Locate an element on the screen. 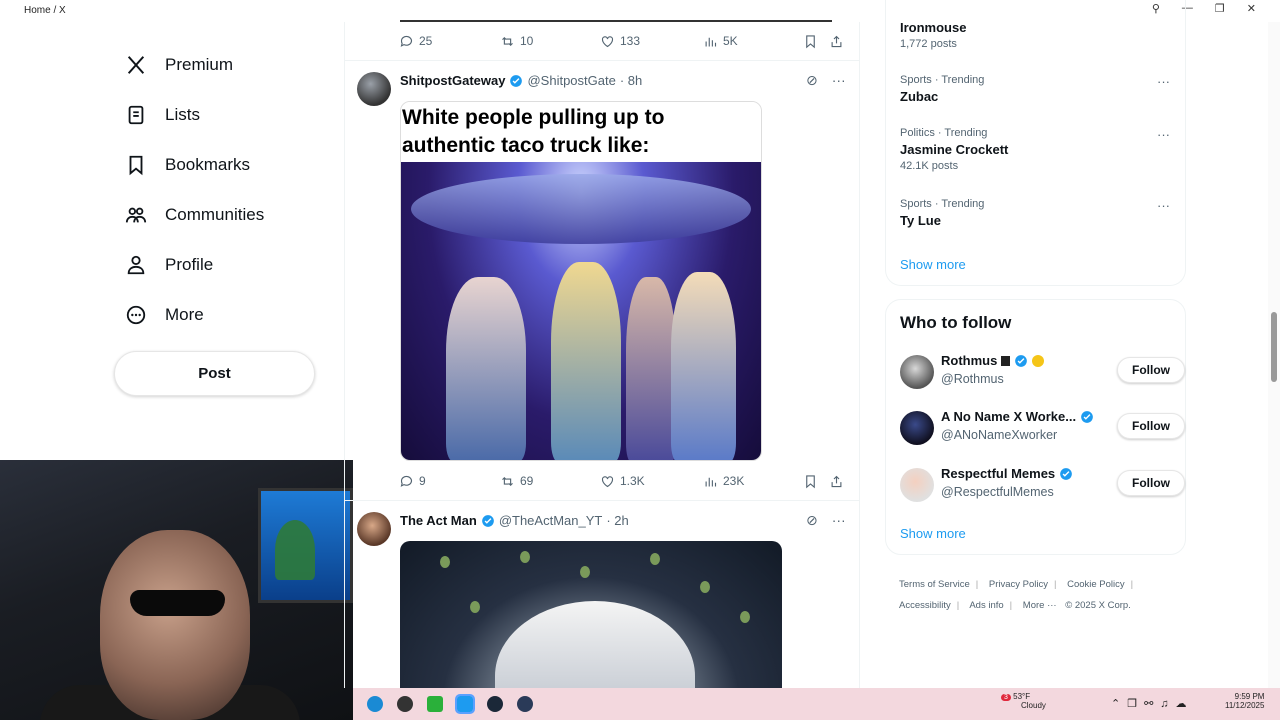 The height and width of the screenshot is (720, 1280). like-button: 1.3K is located at coordinates (622, 481).